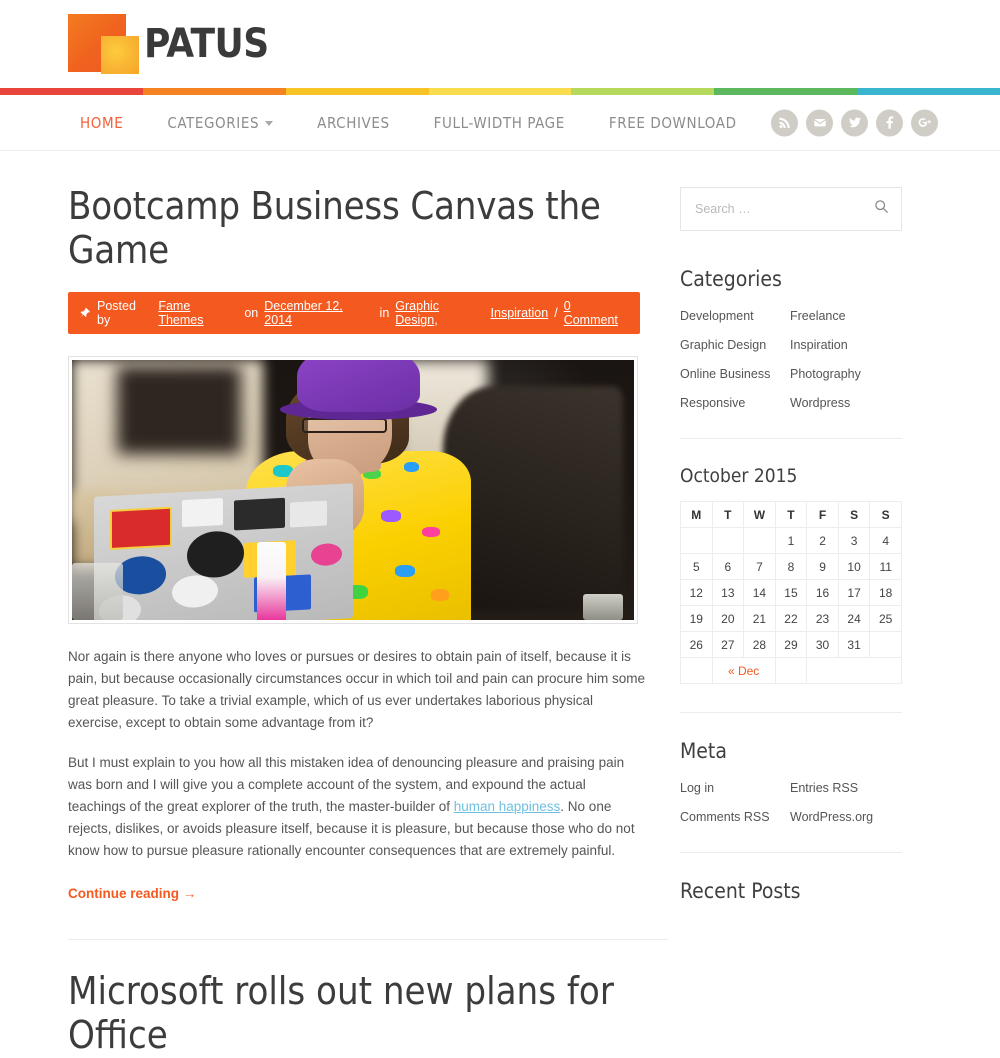 The width and height of the screenshot is (1000, 1058). I want to click on calendar-week-row: 5 6 7 8 9 10 11, so click(791, 566).